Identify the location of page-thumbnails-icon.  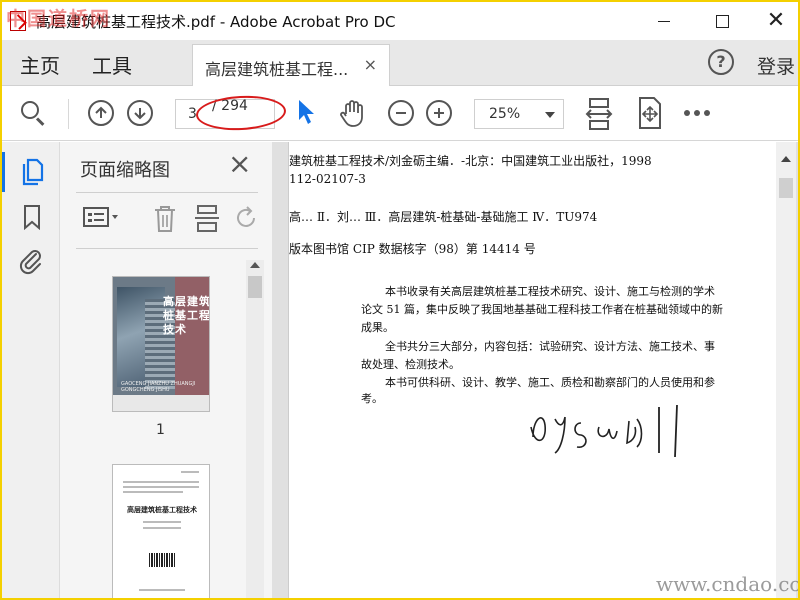
(32, 172).